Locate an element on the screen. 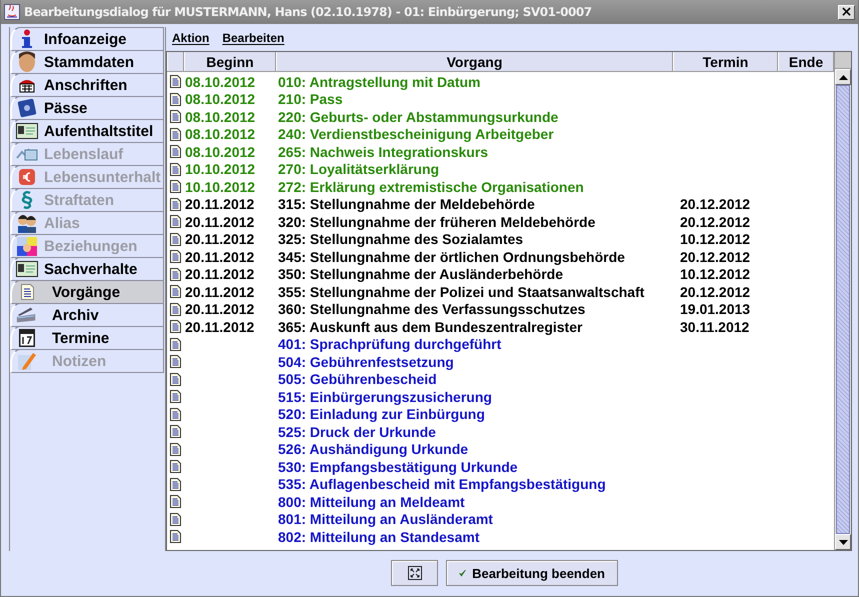 The height and width of the screenshot is (597, 859). sidebar-tab: Archiv is located at coordinates (87, 315).